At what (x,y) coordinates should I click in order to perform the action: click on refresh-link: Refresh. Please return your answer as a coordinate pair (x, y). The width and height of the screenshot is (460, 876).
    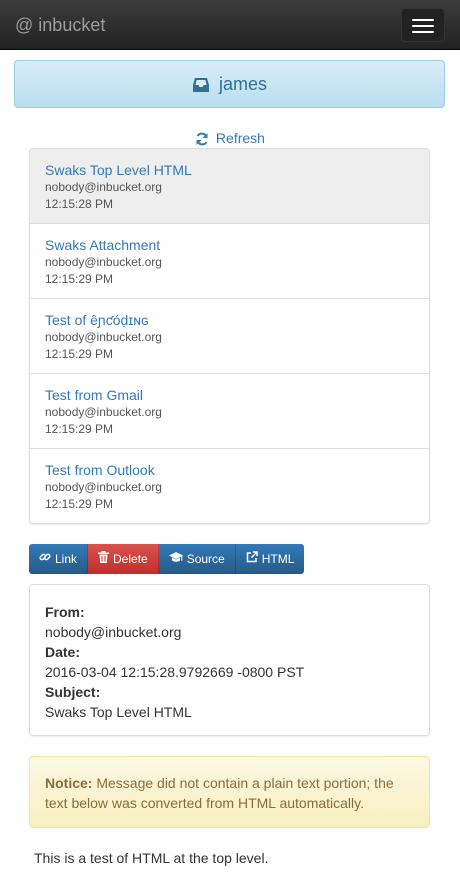
    Looking at the image, I should click on (230, 138).